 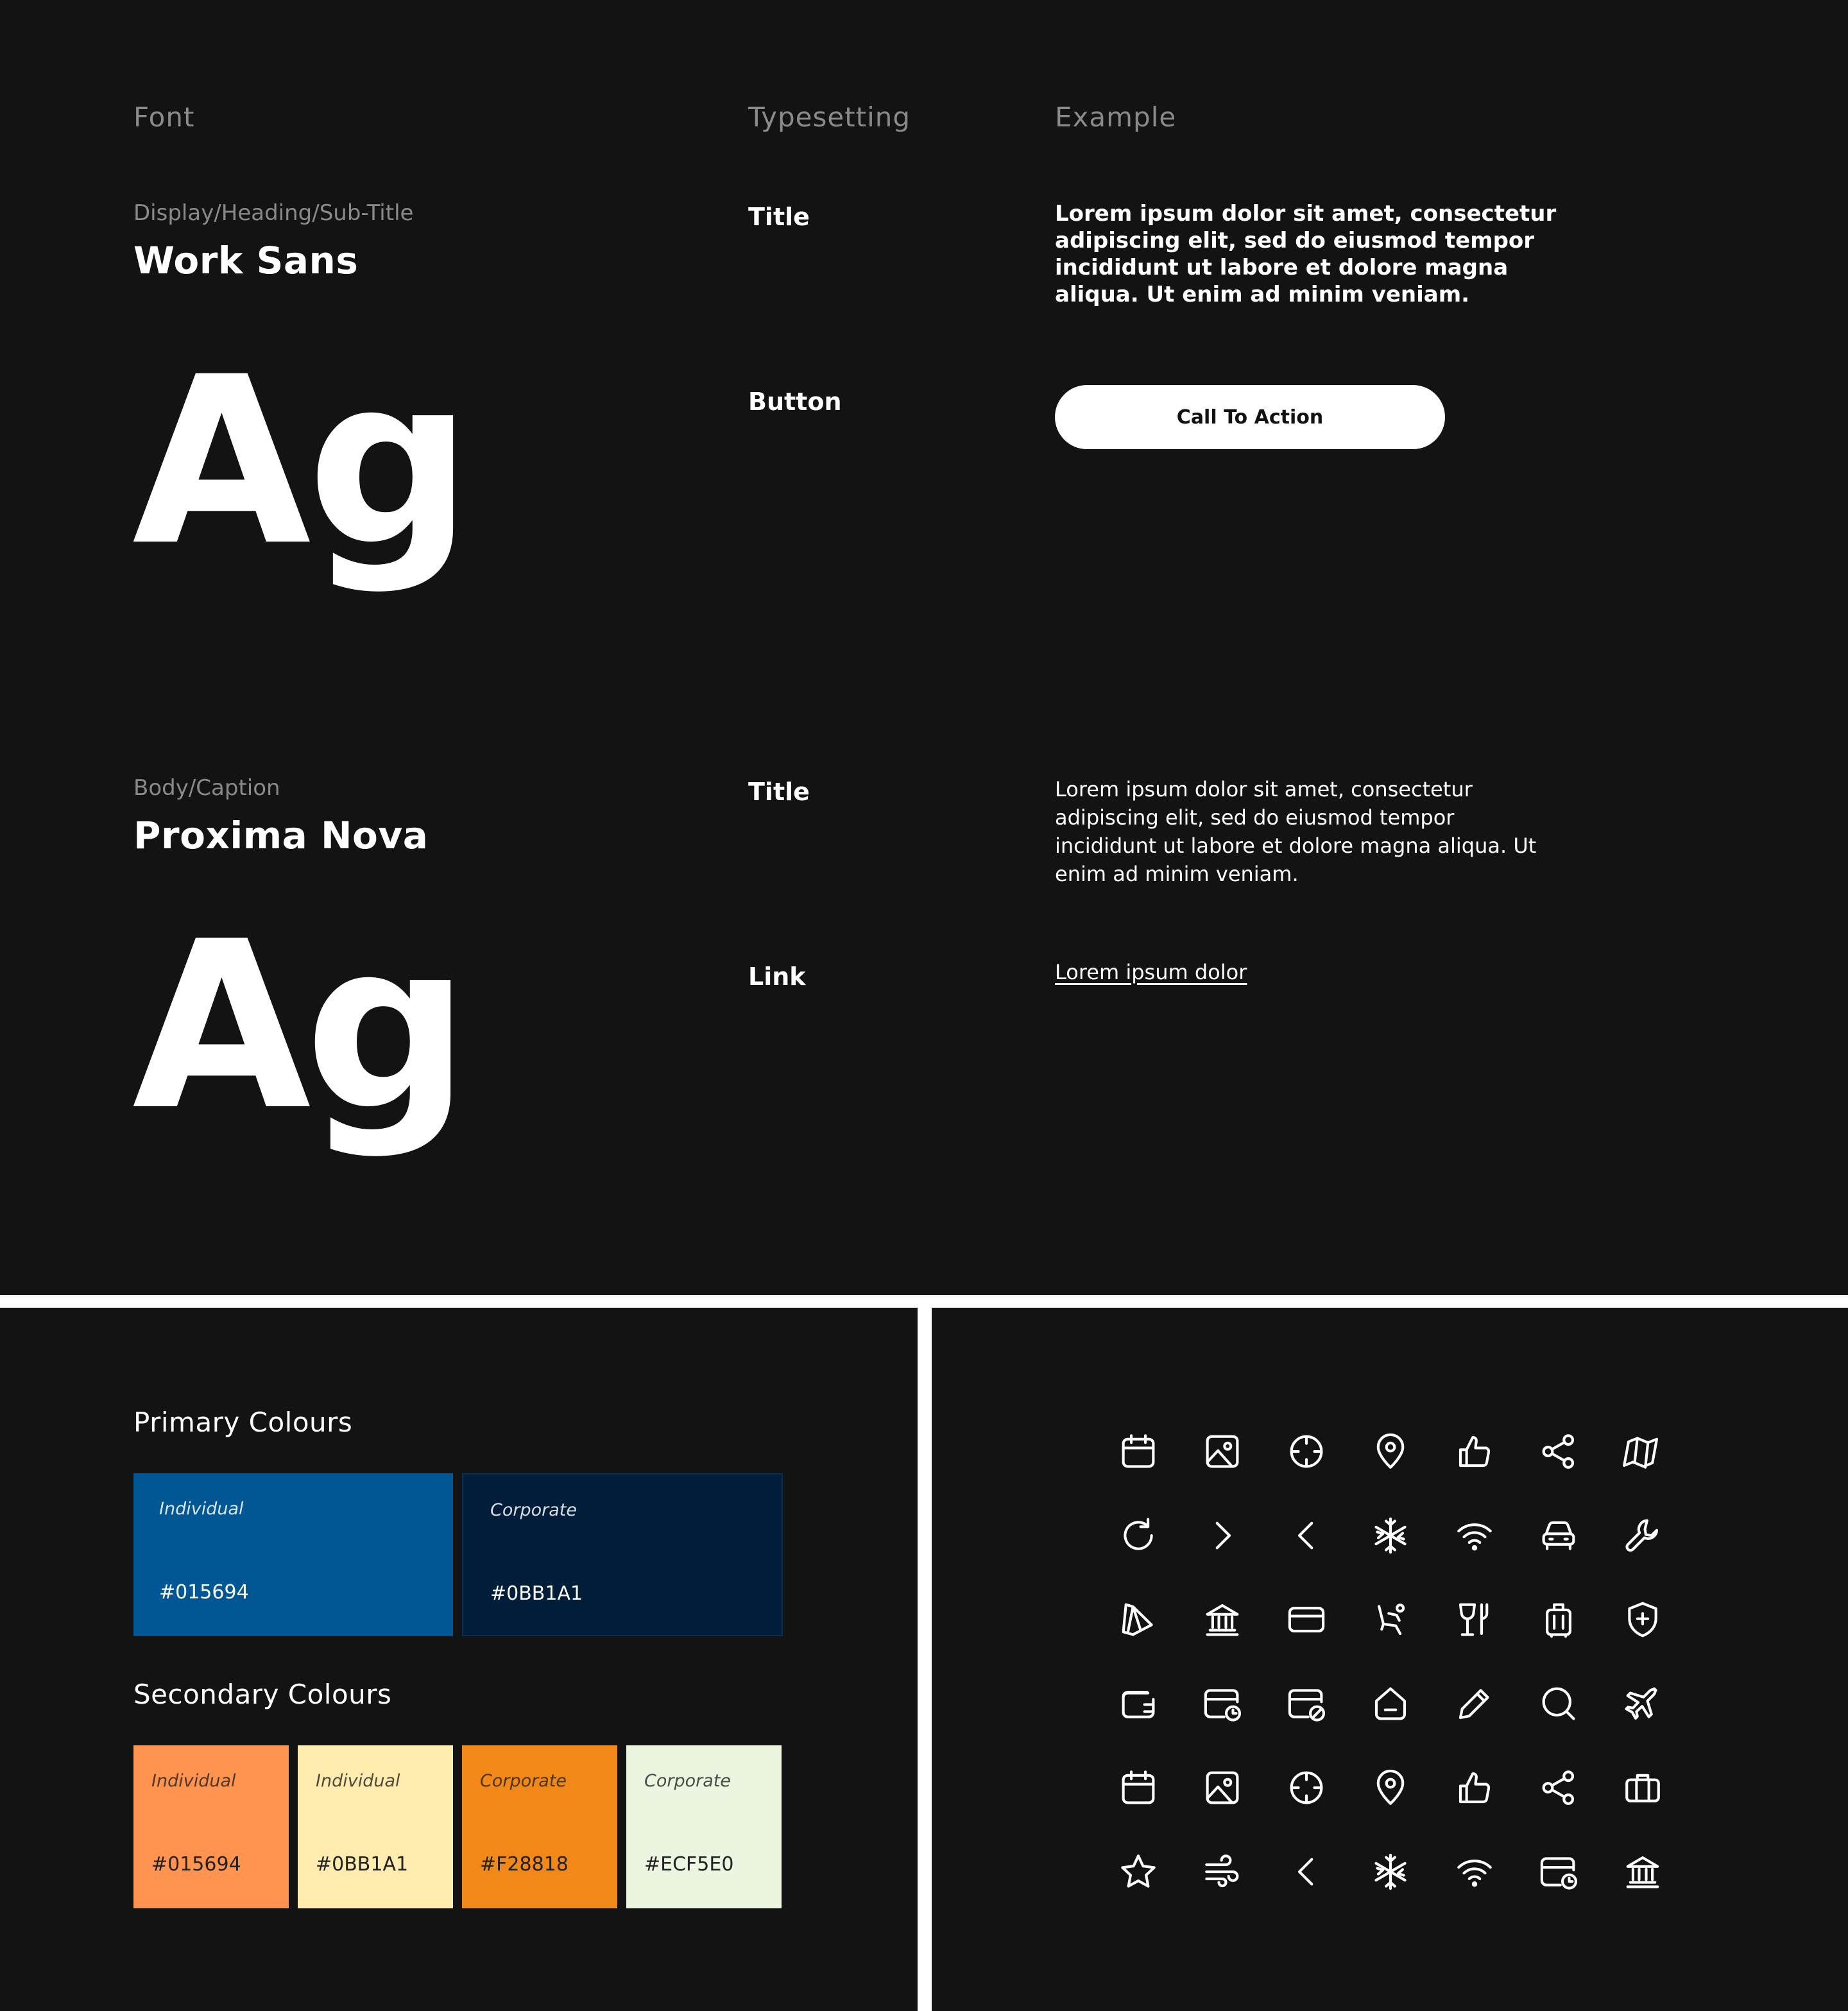 What do you see at coordinates (1116, 117) in the screenshot?
I see `example-column-header: Example` at bounding box center [1116, 117].